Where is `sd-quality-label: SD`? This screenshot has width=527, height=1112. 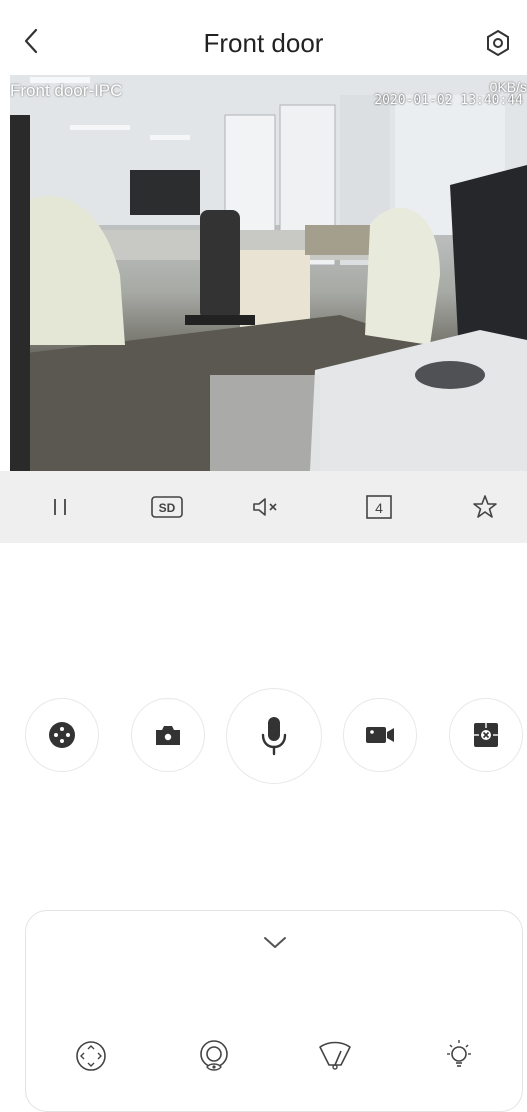 sd-quality-label: SD is located at coordinates (167, 508).